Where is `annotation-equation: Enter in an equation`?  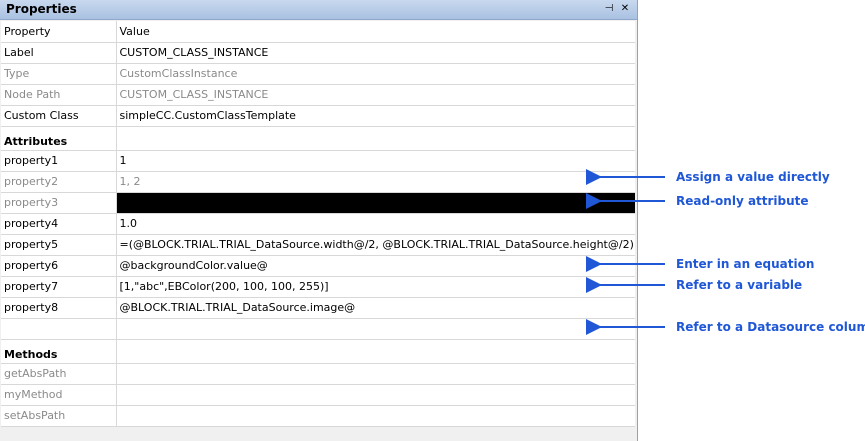 annotation-equation: Enter in an equation is located at coordinates (745, 264).